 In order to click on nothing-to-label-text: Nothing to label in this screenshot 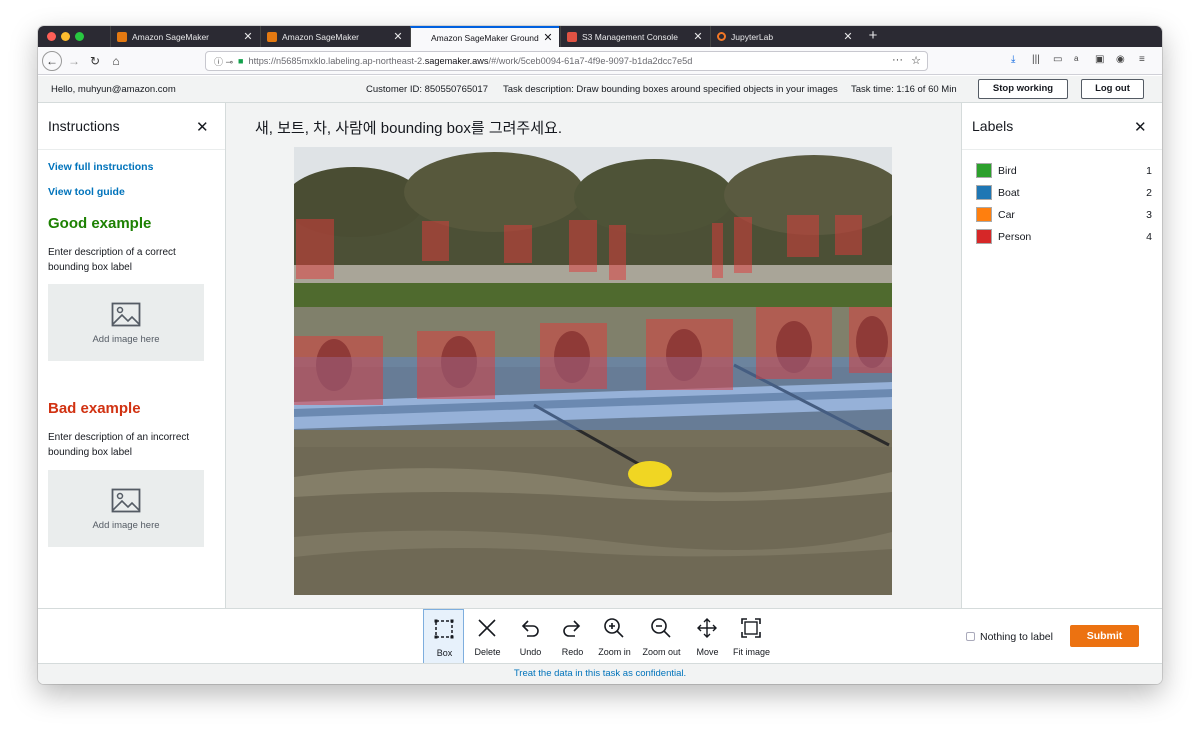, I will do `click(1016, 637)`.